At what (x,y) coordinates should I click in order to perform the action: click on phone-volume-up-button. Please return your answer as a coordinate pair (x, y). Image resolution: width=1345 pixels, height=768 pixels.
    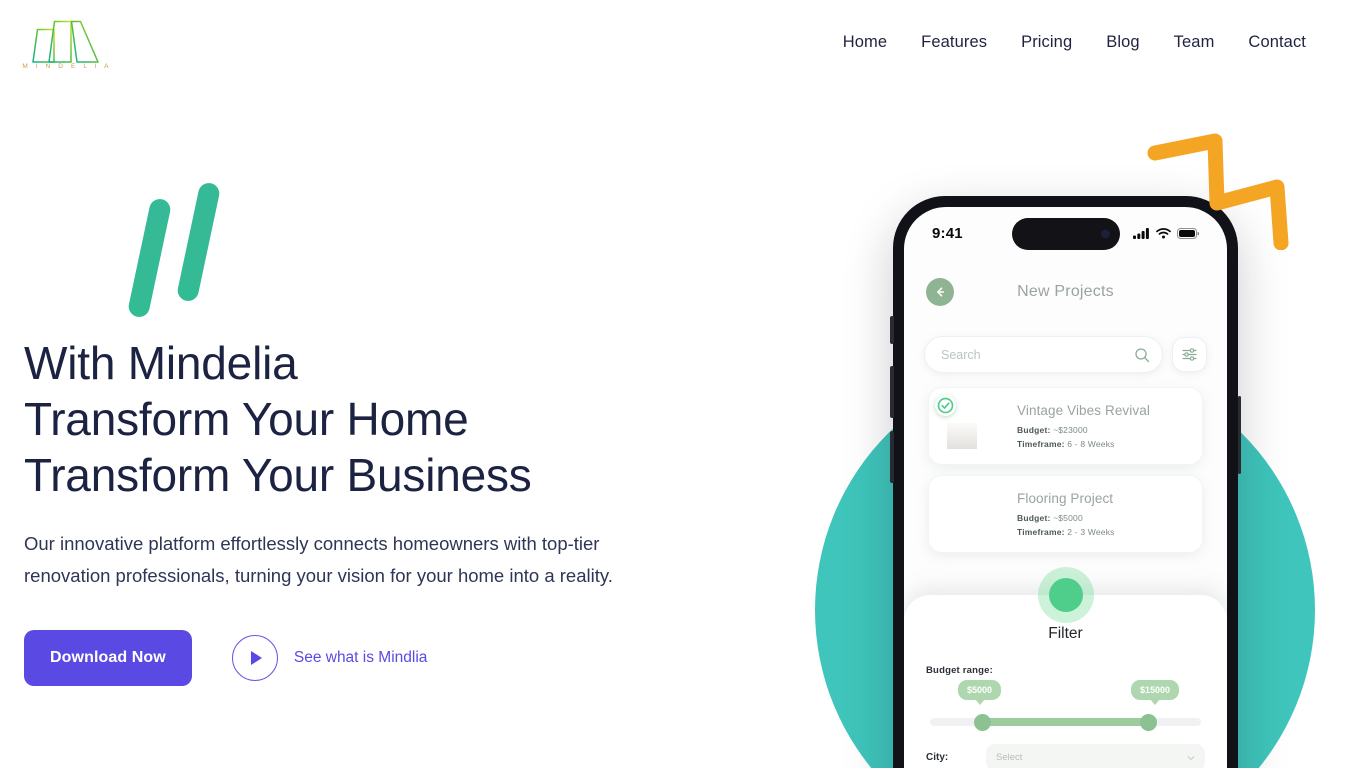
    Looking at the image, I should click on (892, 392).